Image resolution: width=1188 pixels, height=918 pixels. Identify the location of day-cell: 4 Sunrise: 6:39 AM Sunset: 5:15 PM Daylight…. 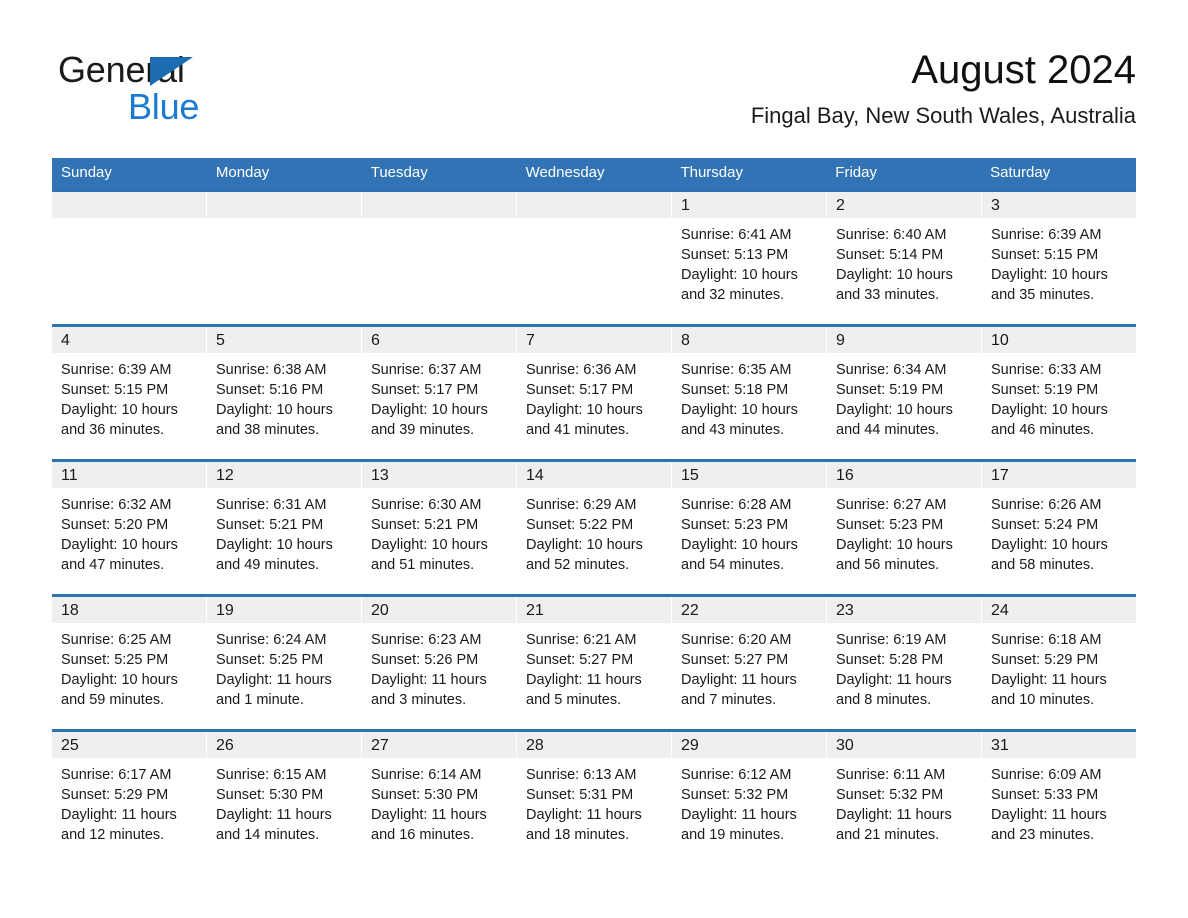
(129, 393).